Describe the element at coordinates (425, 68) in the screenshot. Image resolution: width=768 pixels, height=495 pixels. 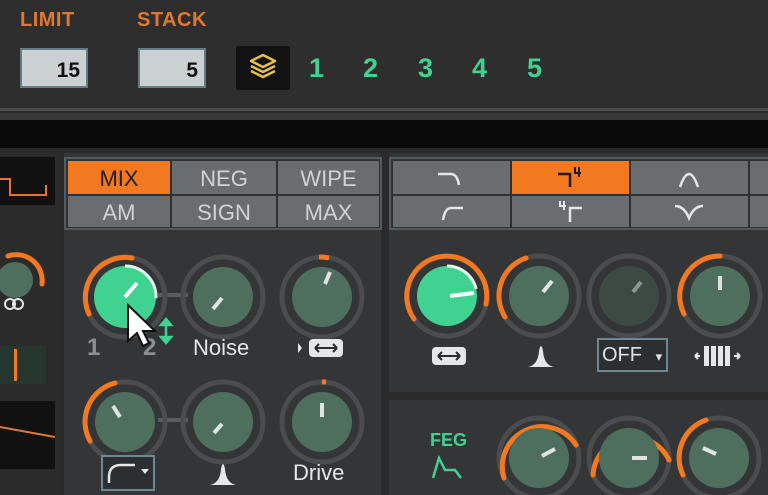
I see `stack-number-3: 3` at that location.